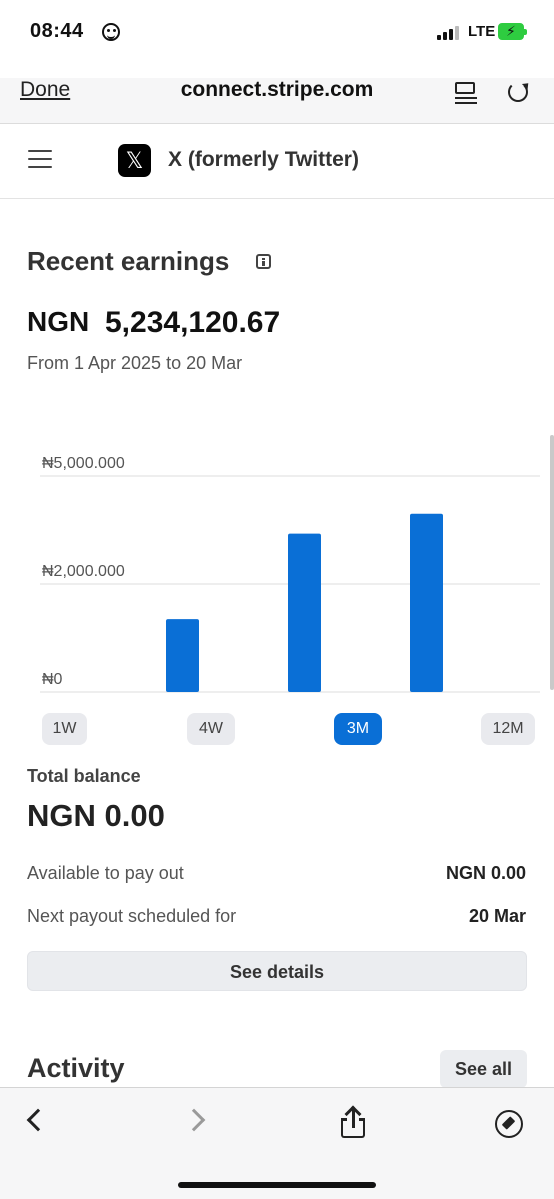 Image resolution: width=554 pixels, height=1199 pixels. Describe the element at coordinates (512, 31) in the screenshot. I see `battery-icon: ⚡` at that location.